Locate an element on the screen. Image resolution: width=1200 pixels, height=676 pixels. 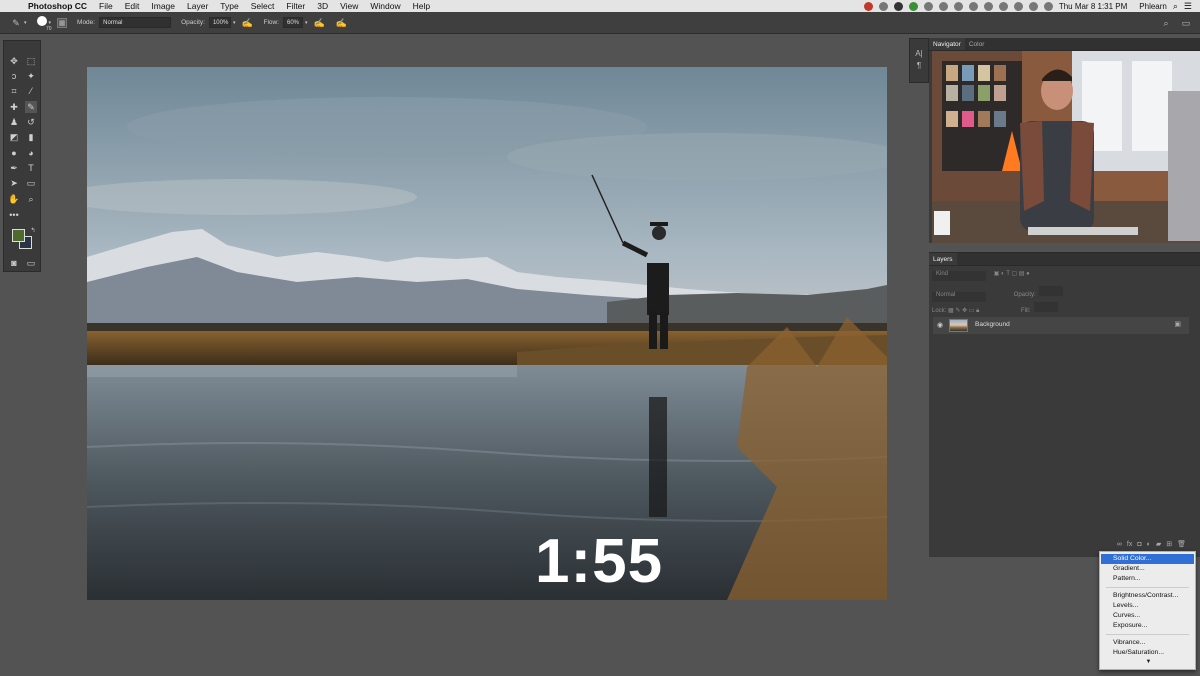
airplay-icon is located at coordinates (1018, 6).